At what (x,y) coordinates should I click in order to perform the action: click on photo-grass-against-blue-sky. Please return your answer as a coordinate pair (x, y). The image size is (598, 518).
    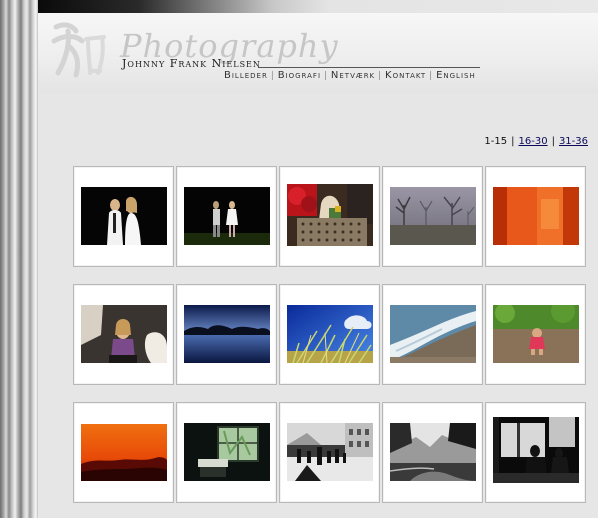
    Looking at the image, I should click on (329, 334).